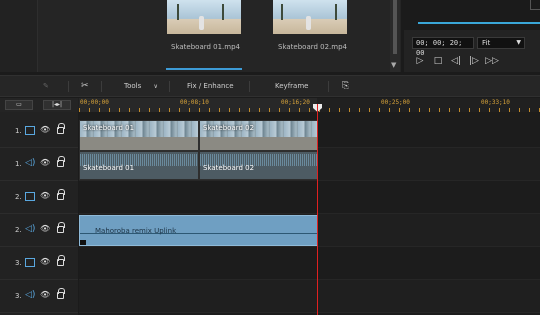 The image size is (540, 315). What do you see at coordinates (492, 61) in the screenshot?
I see `fast-forward-icon: ▷▷` at bounding box center [492, 61].